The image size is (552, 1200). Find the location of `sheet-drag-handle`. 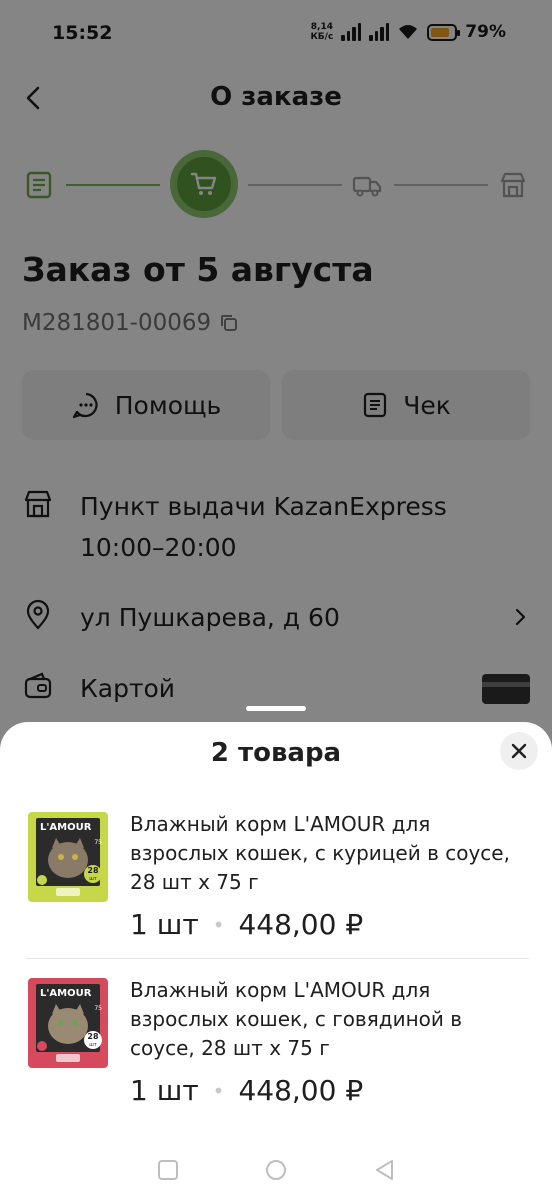

sheet-drag-handle is located at coordinates (276, 708).